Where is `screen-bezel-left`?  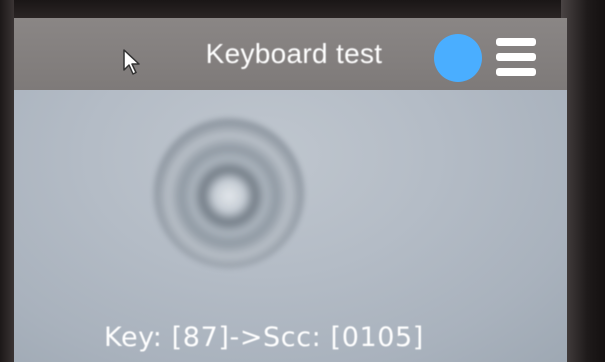
screen-bezel-left is located at coordinates (7, 181).